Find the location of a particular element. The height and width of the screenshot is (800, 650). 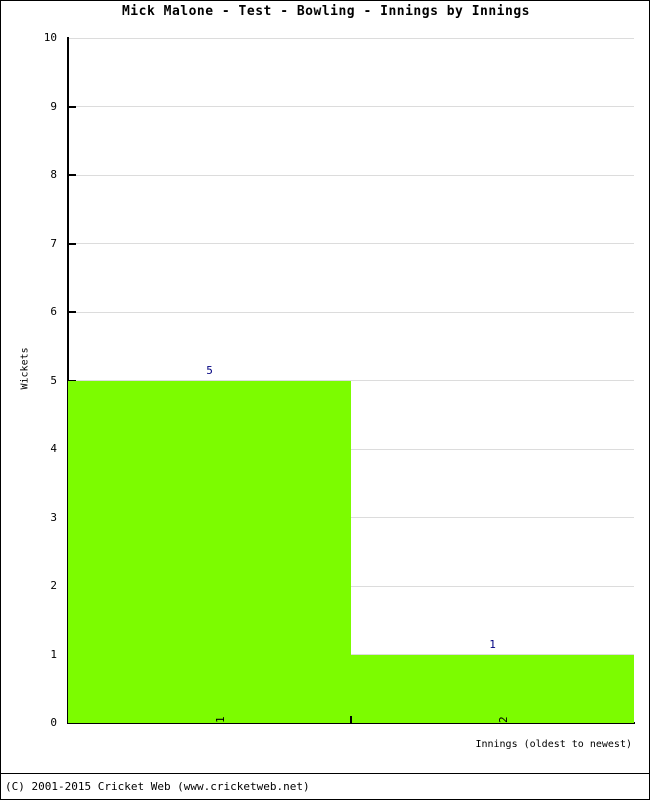

y-axis-tick-label: 10 is located at coordinates (50, 37).